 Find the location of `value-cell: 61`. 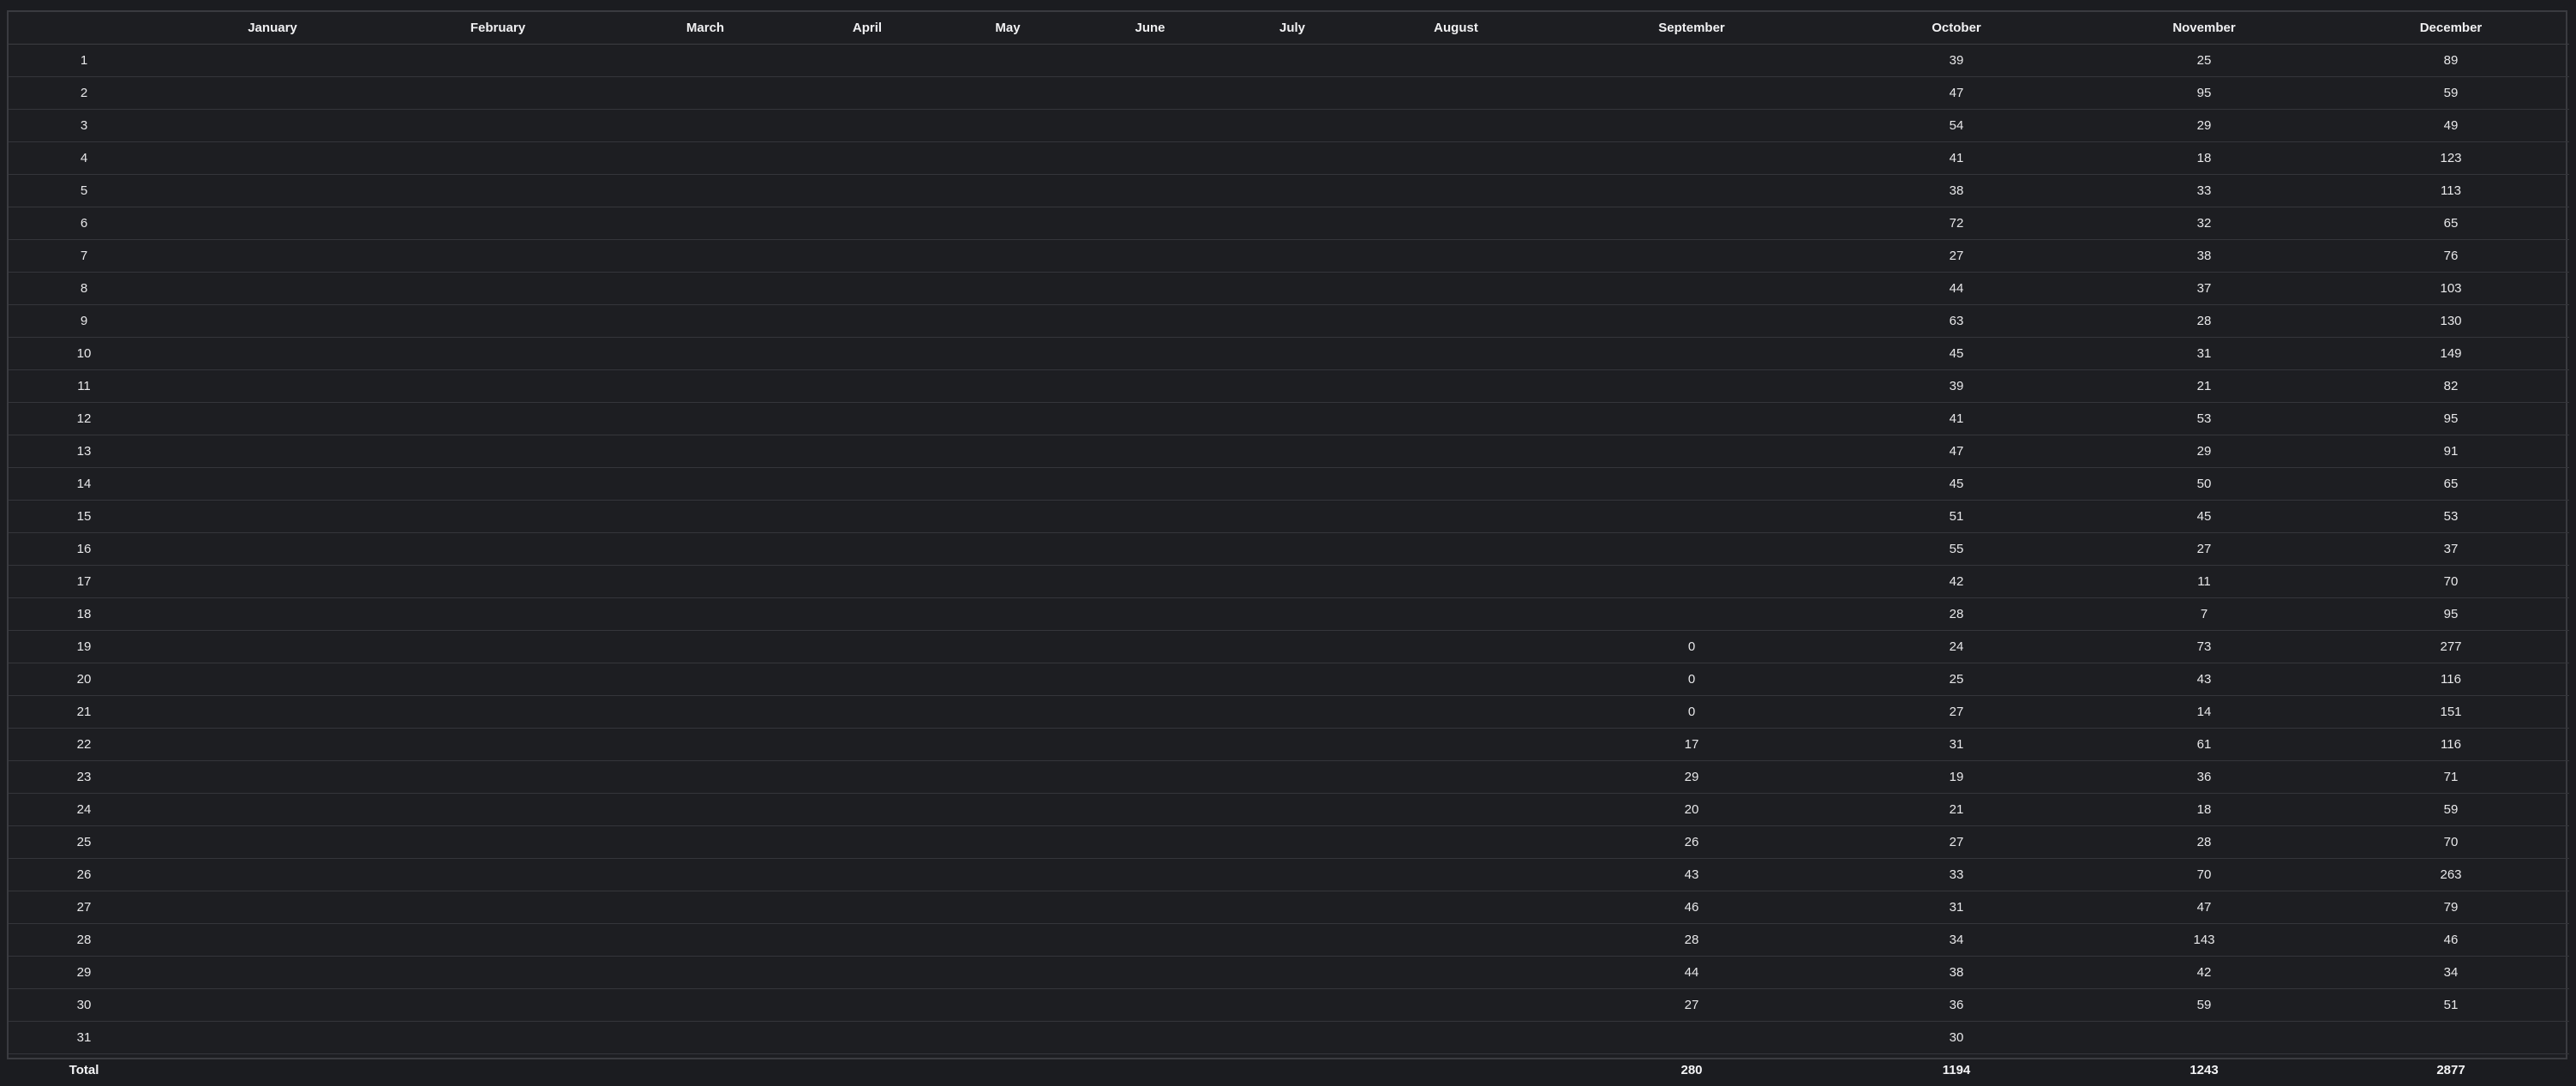

value-cell: 61 is located at coordinates (2204, 745).